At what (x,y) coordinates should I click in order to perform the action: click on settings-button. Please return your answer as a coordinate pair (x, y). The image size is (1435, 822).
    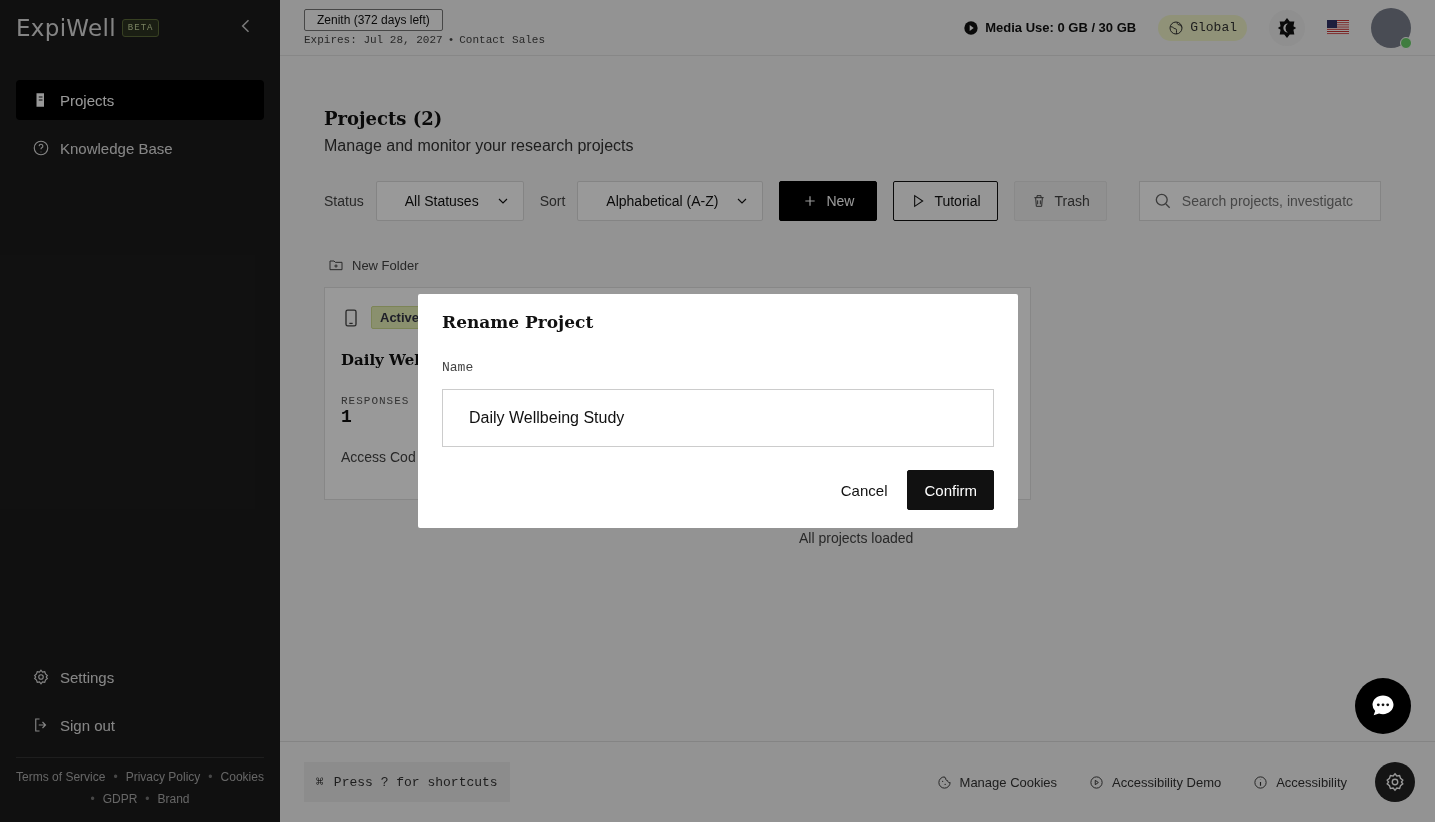
    Looking at the image, I should click on (1395, 782).